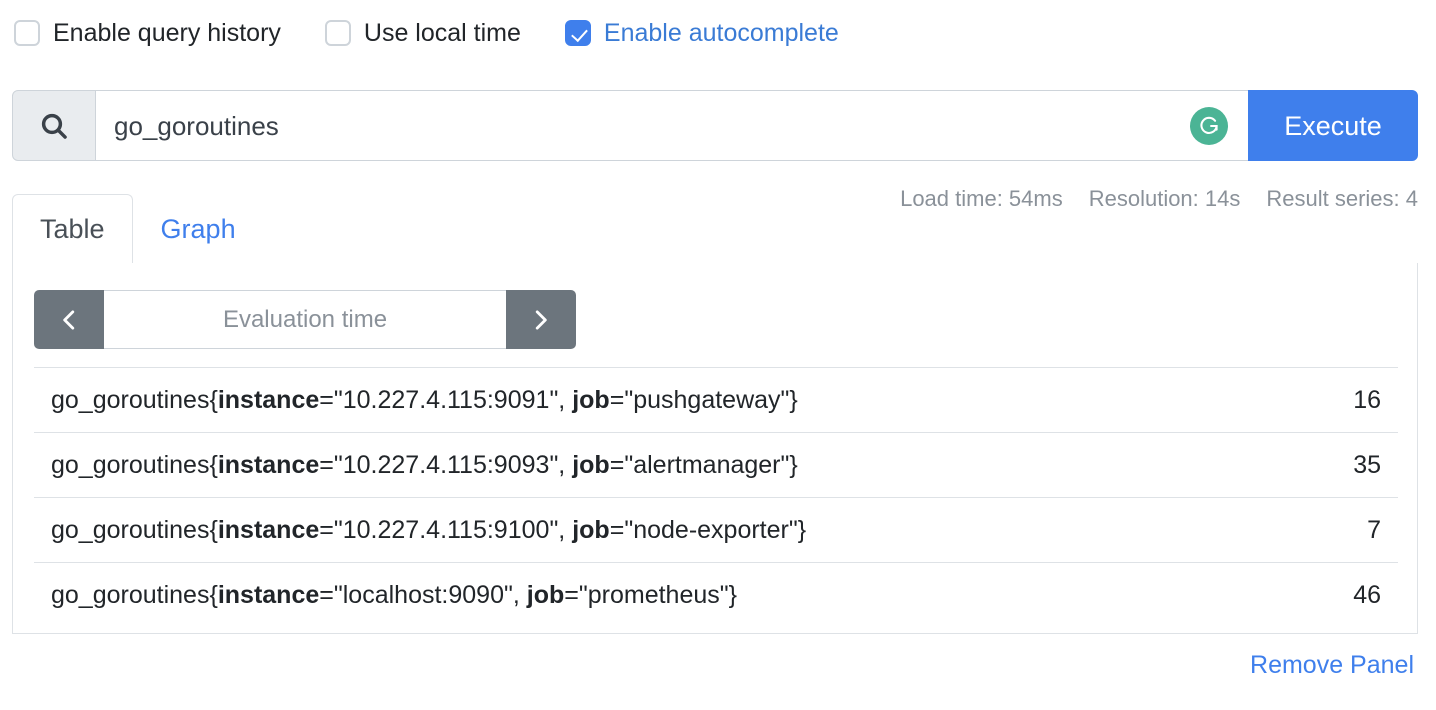  What do you see at coordinates (167, 33) in the screenshot?
I see `option-label-enable-query-history: Enable query history` at bounding box center [167, 33].